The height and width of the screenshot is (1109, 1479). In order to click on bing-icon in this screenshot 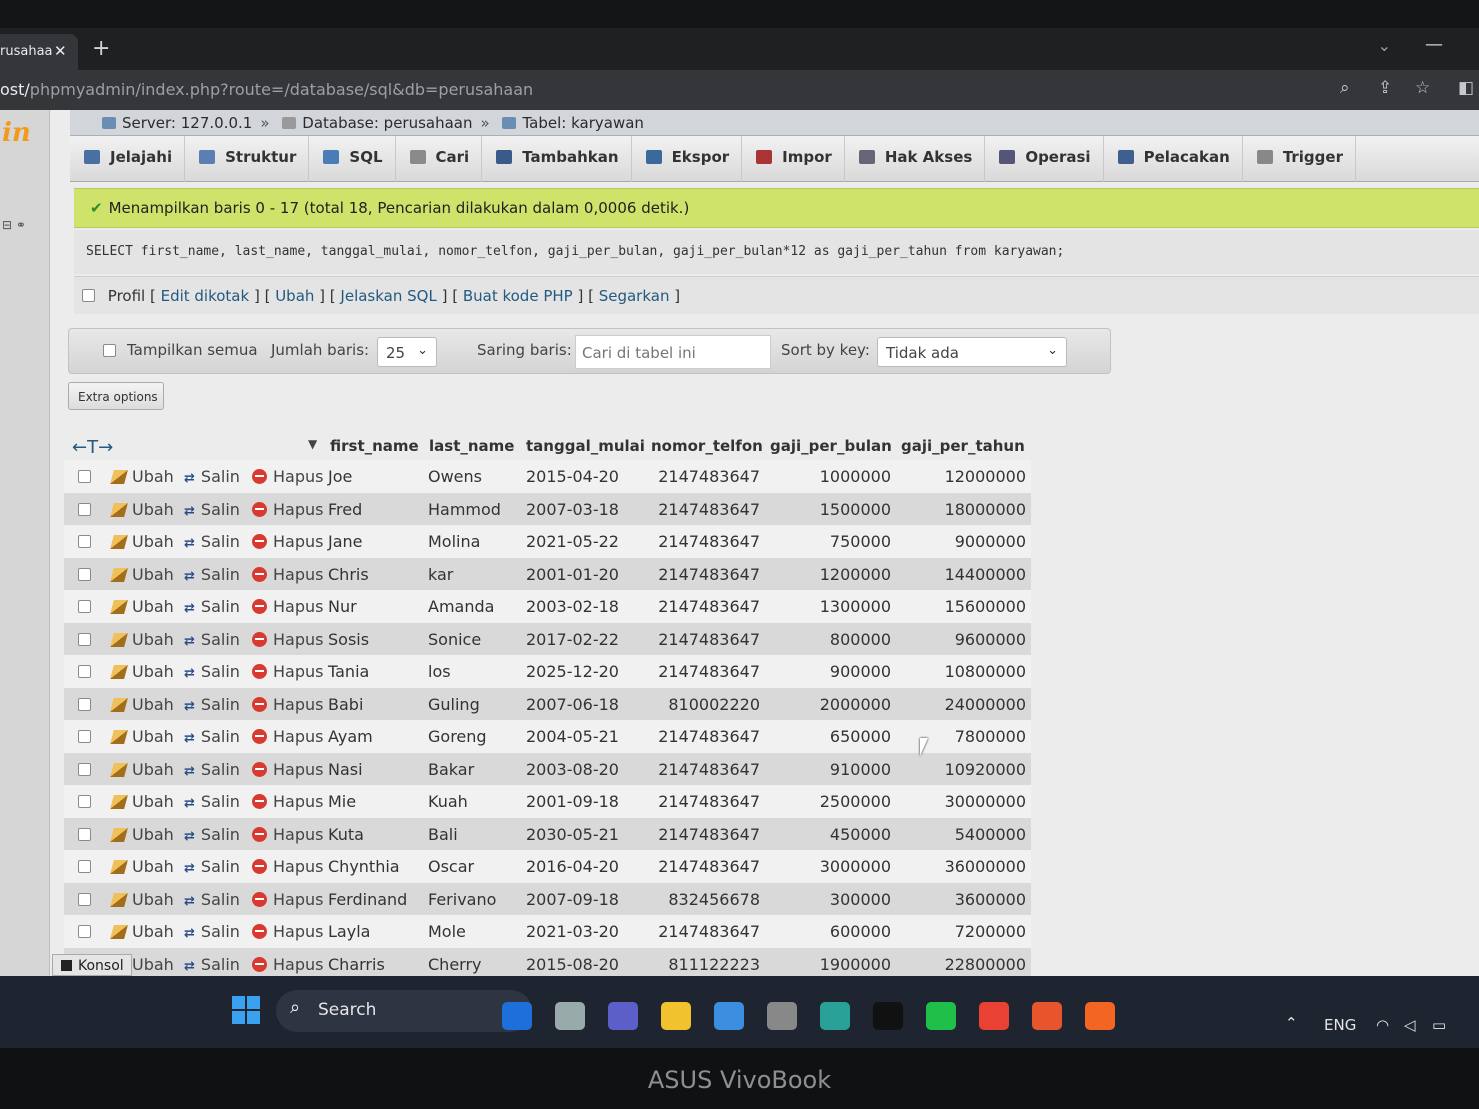, I will do `click(517, 1016)`.